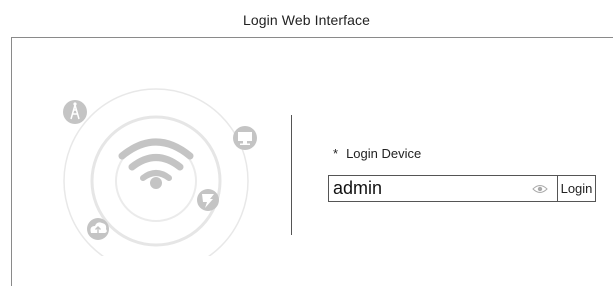  Describe the element at coordinates (208, 200) in the screenshot. I see `fan-icon` at that location.